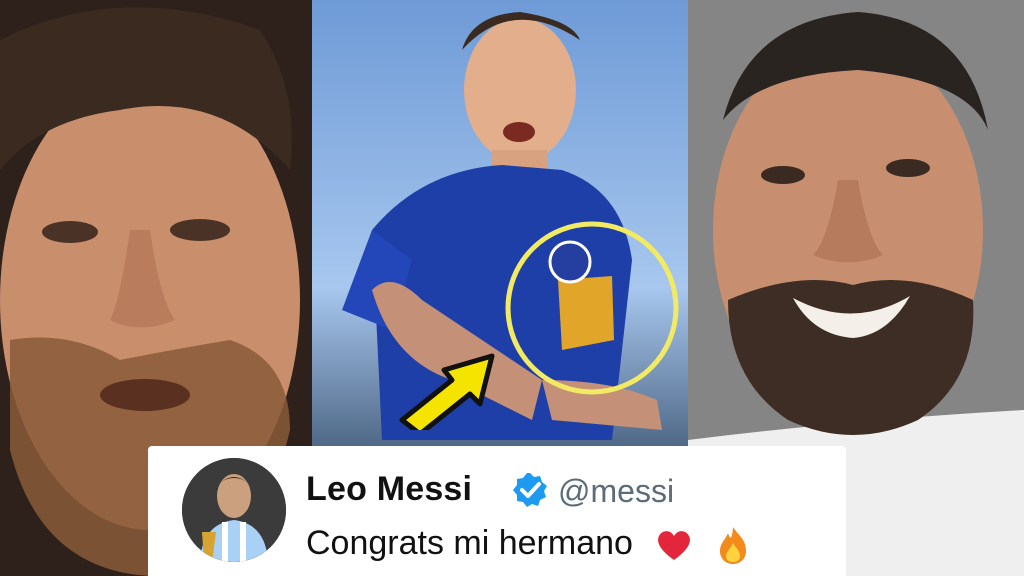 Image resolution: width=1024 pixels, height=576 pixels. I want to click on avatar-illustration, so click(234, 510).